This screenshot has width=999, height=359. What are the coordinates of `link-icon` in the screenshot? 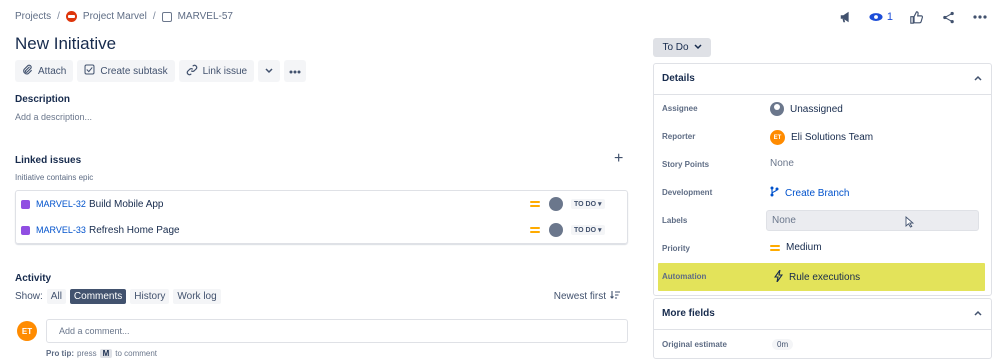 It's located at (192, 71).